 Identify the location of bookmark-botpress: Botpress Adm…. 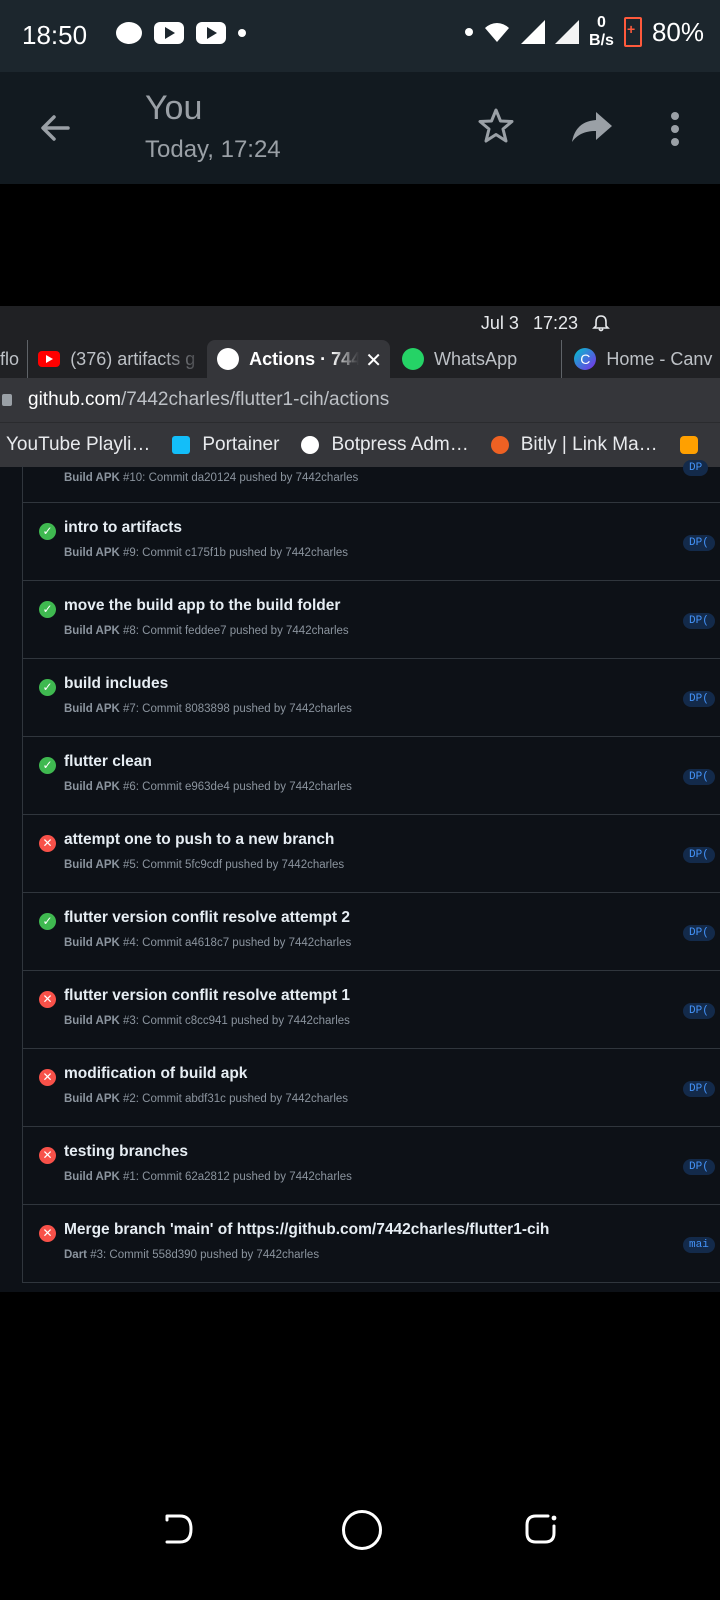
(385, 445).